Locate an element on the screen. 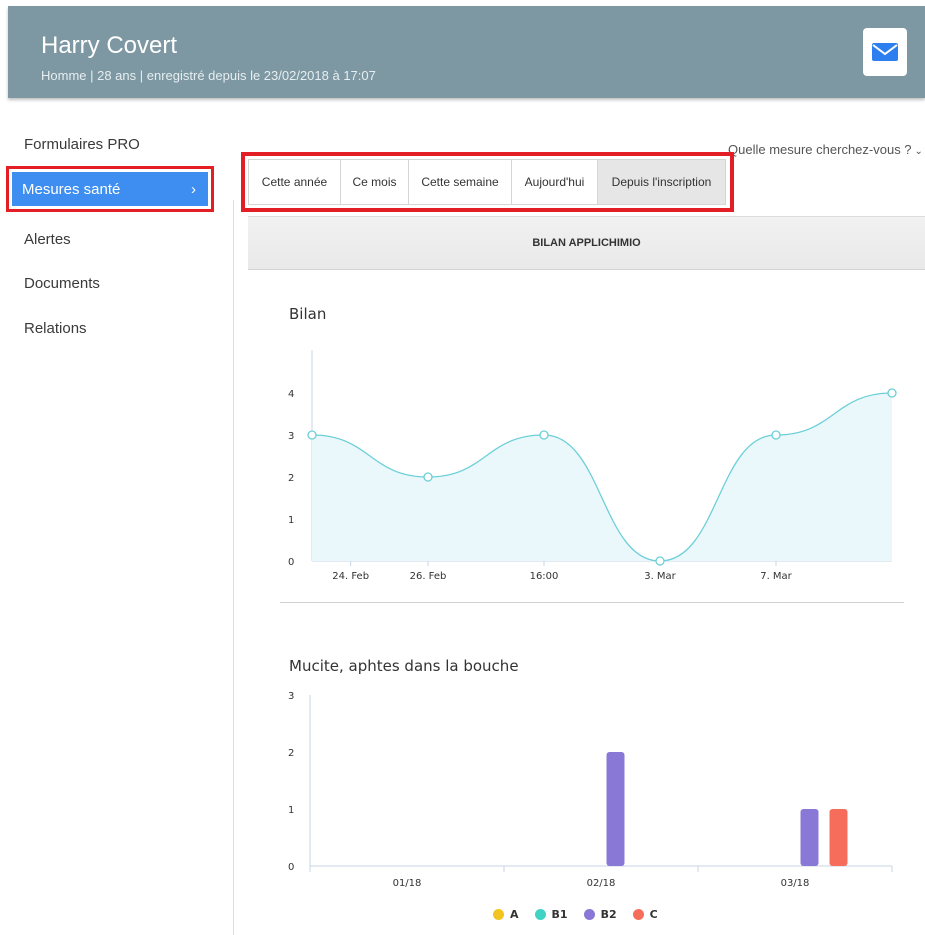 This screenshot has width=925, height=935. sidebar-item-label: Mesures santé is located at coordinates (71, 189).